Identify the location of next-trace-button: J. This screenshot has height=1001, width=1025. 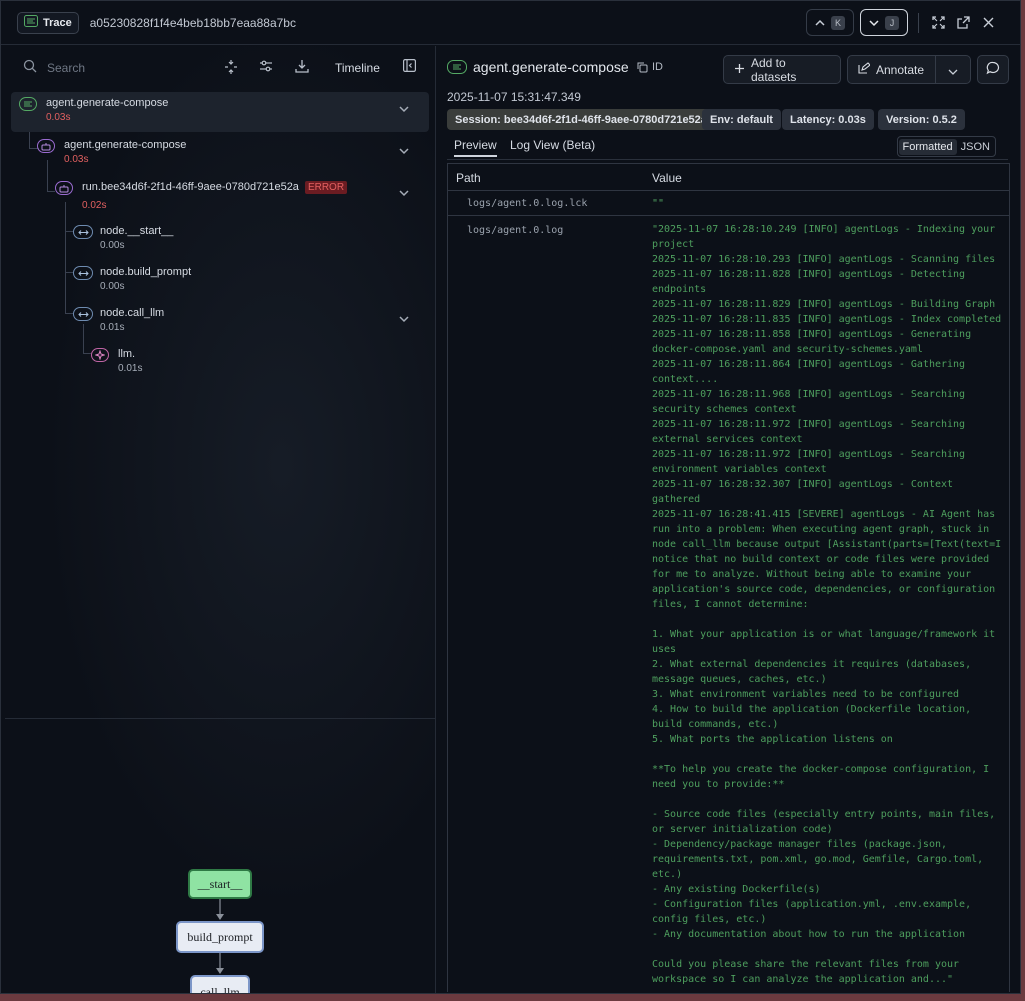
(884, 22).